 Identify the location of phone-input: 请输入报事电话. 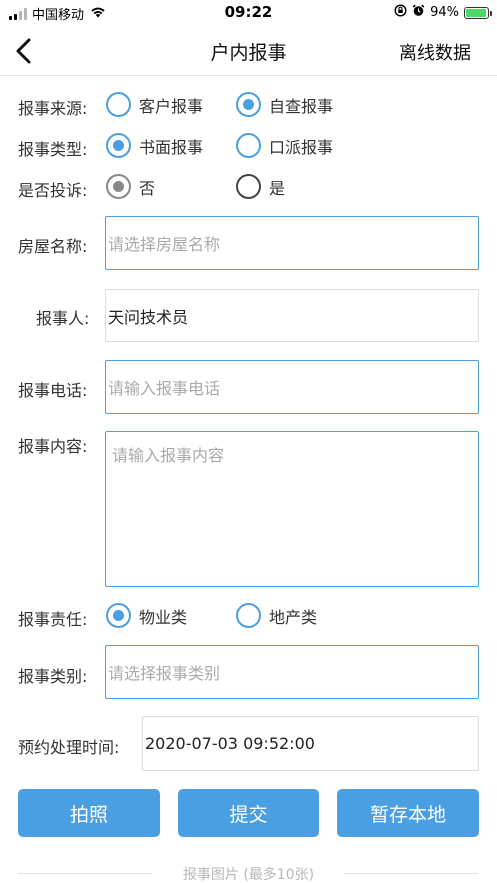
(292, 387).